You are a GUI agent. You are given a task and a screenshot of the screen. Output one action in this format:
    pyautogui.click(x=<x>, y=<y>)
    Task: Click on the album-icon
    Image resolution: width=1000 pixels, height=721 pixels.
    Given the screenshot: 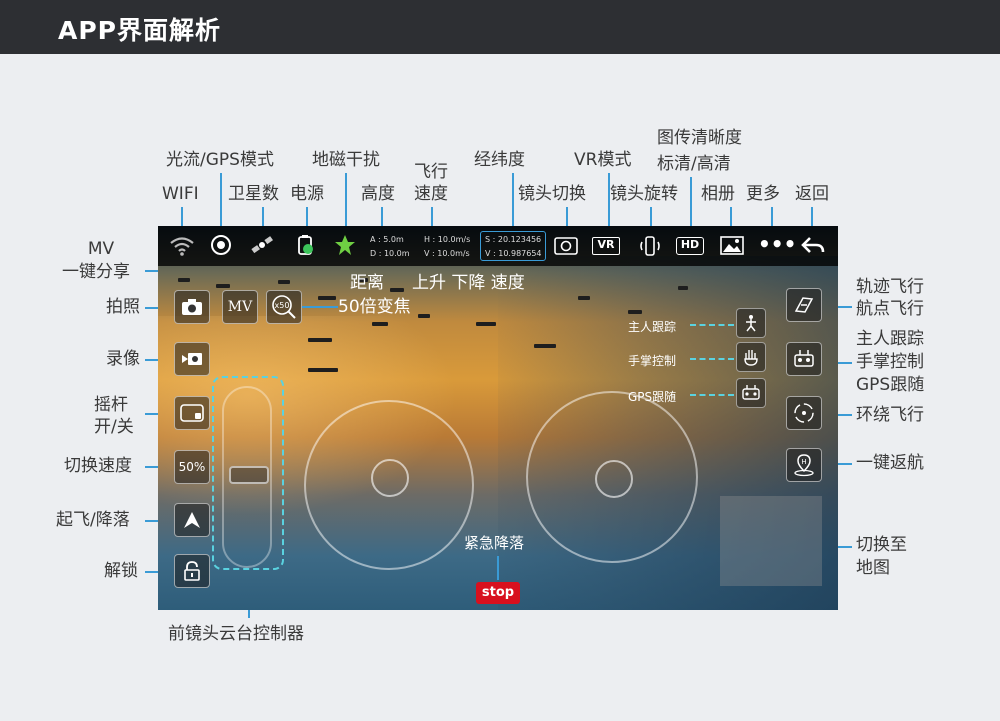 What is the action you would take?
    pyautogui.click(x=732, y=246)
    